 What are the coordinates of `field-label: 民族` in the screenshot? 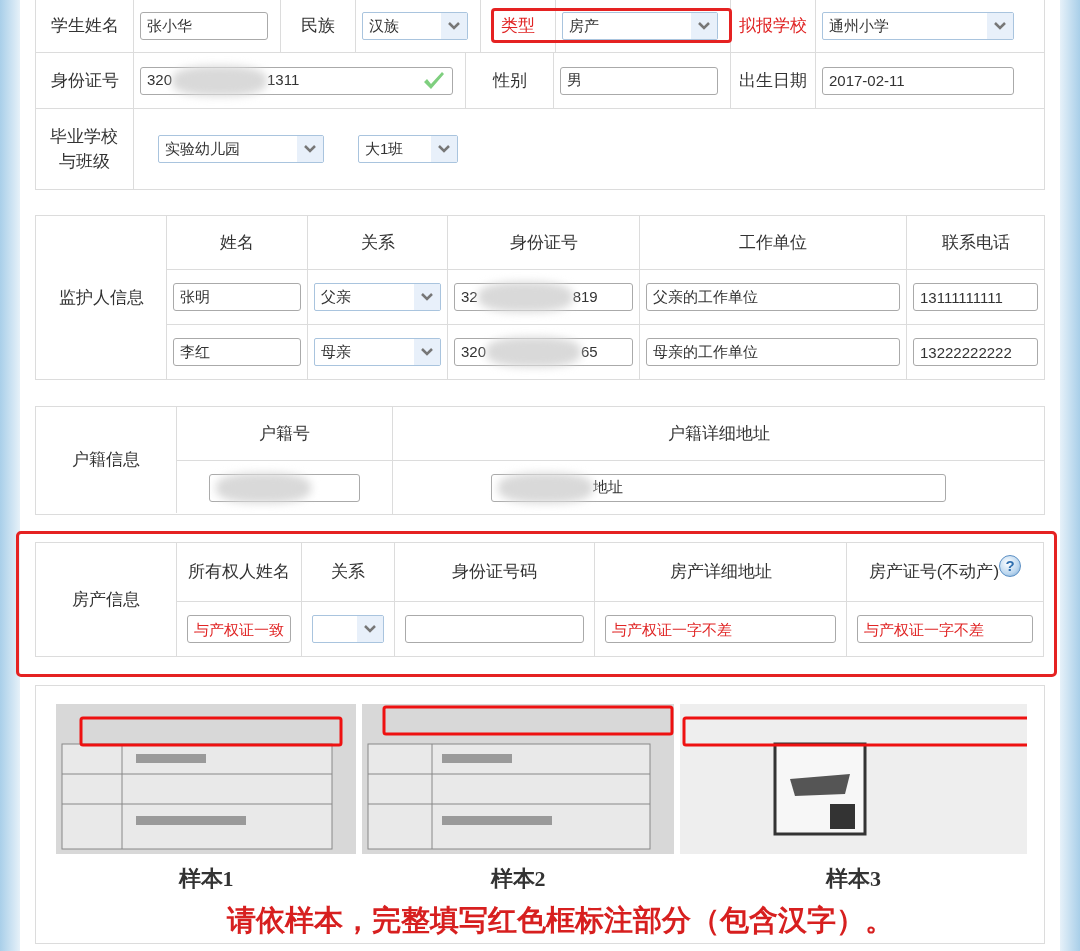 It's located at (318, 26).